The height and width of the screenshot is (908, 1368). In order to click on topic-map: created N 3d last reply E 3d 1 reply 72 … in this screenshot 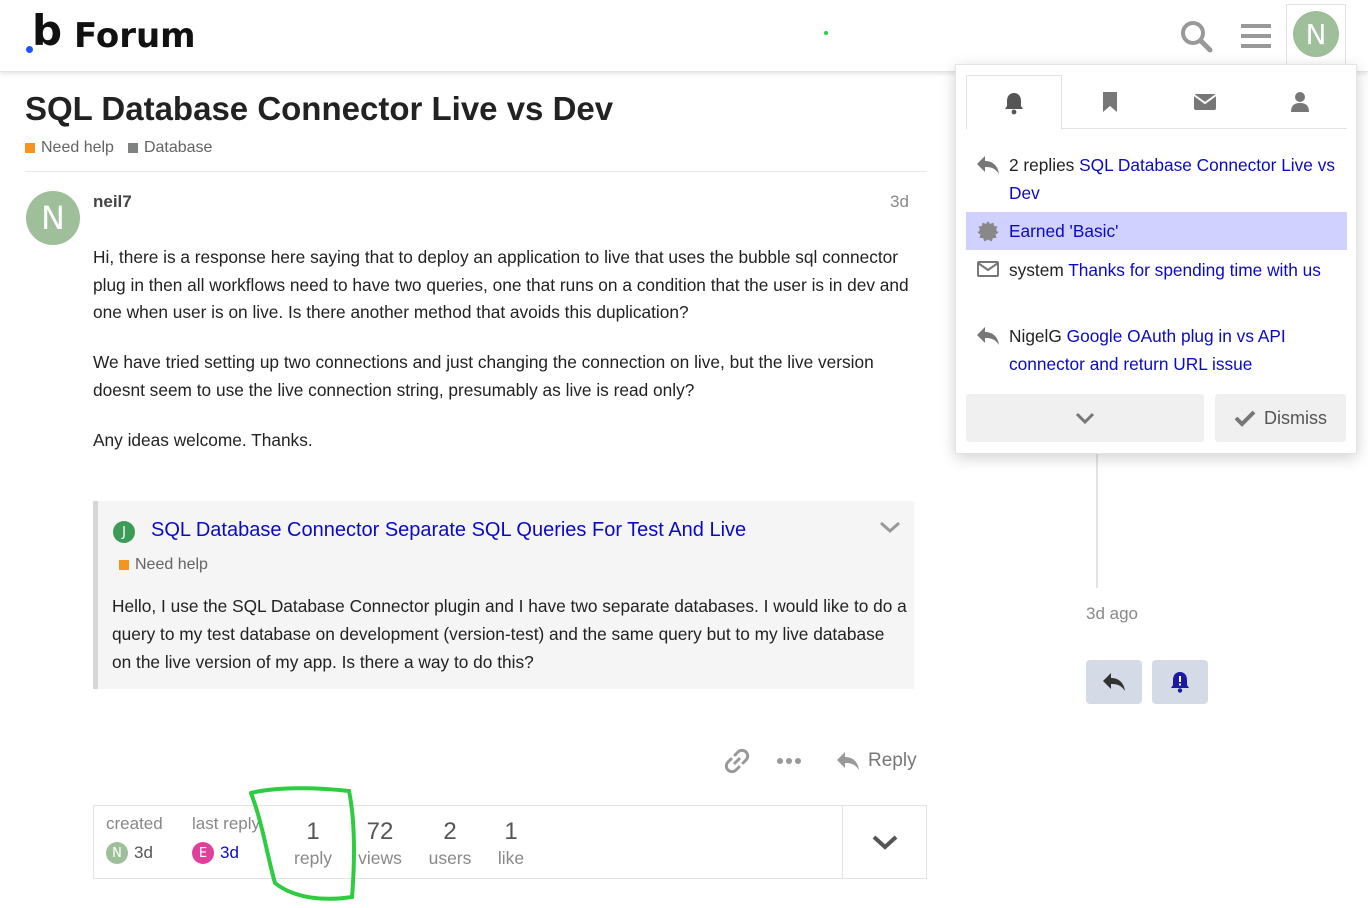, I will do `click(510, 842)`.